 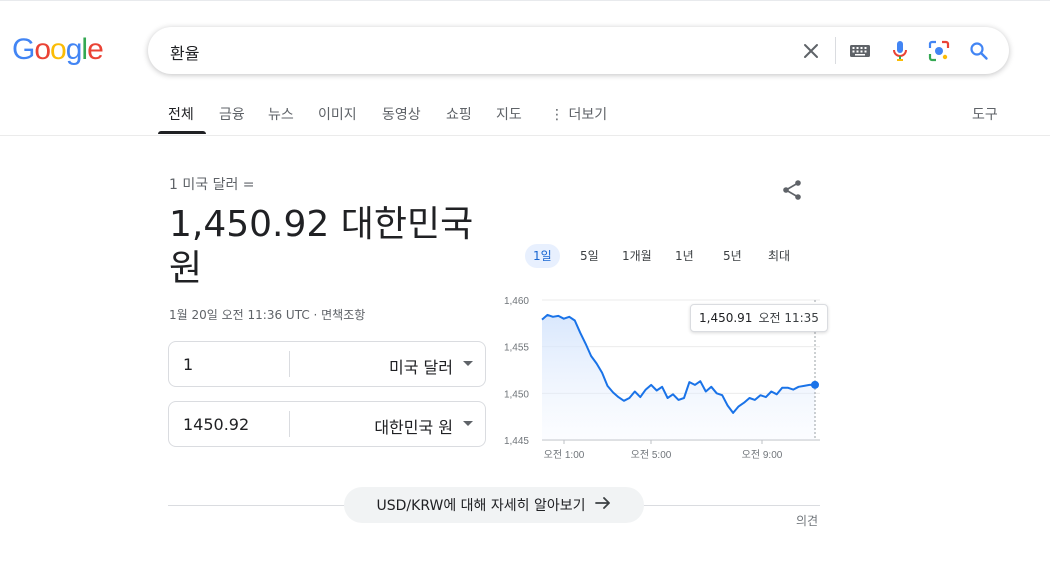 What do you see at coordinates (900, 51) in the screenshot?
I see `microphone-icon` at bounding box center [900, 51].